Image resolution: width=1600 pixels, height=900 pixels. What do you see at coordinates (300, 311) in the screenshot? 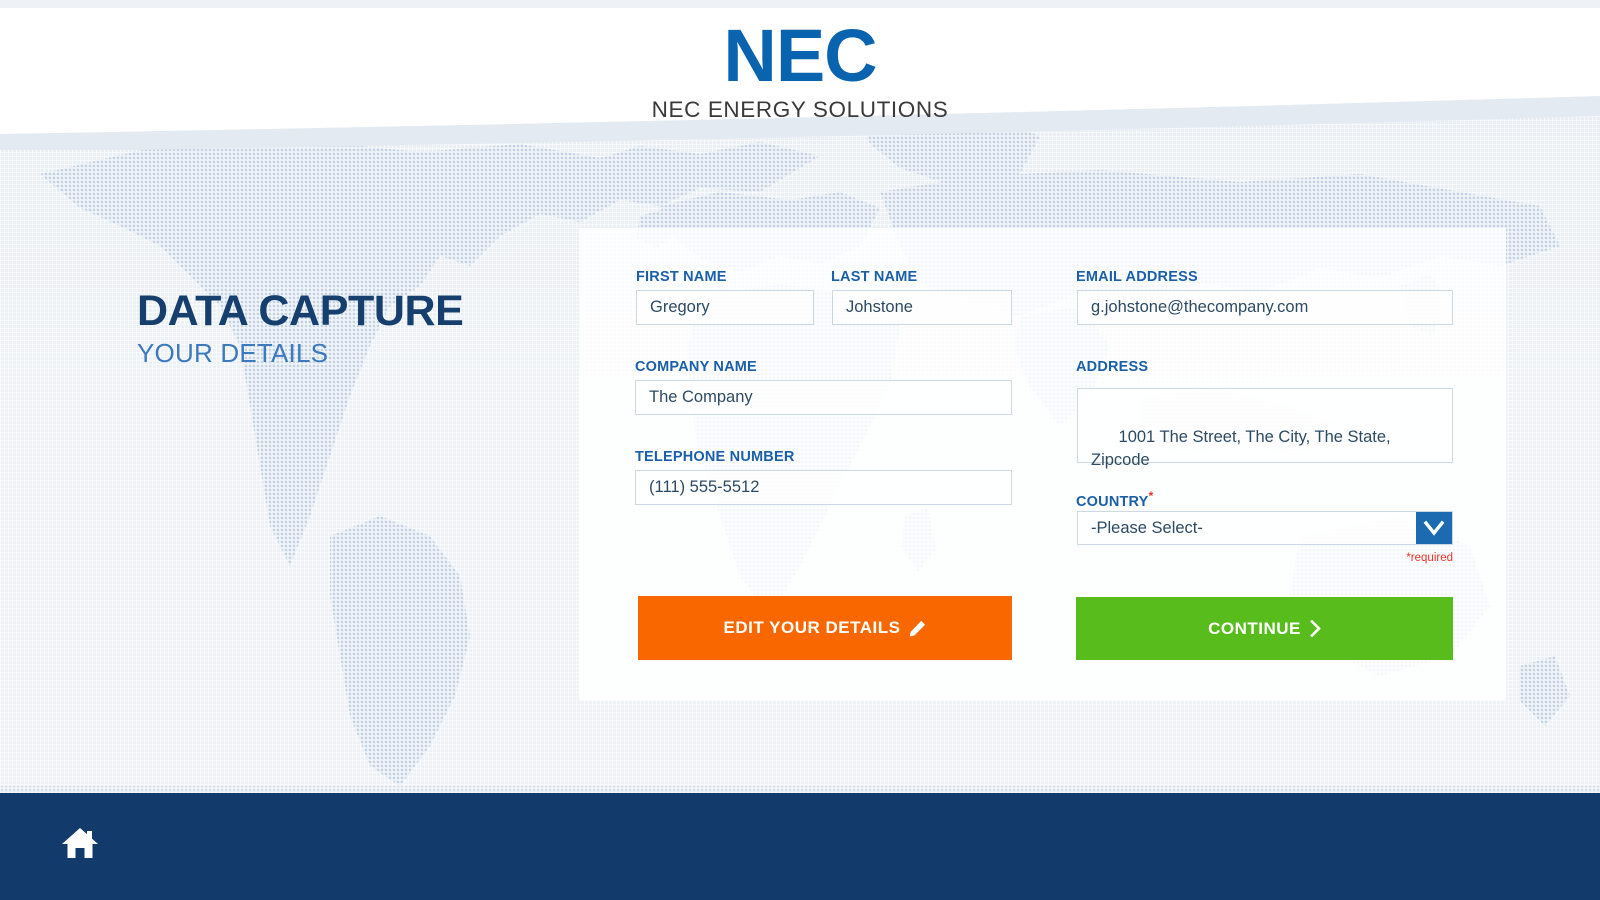
I see `page-title: DATA CAPTURE` at bounding box center [300, 311].